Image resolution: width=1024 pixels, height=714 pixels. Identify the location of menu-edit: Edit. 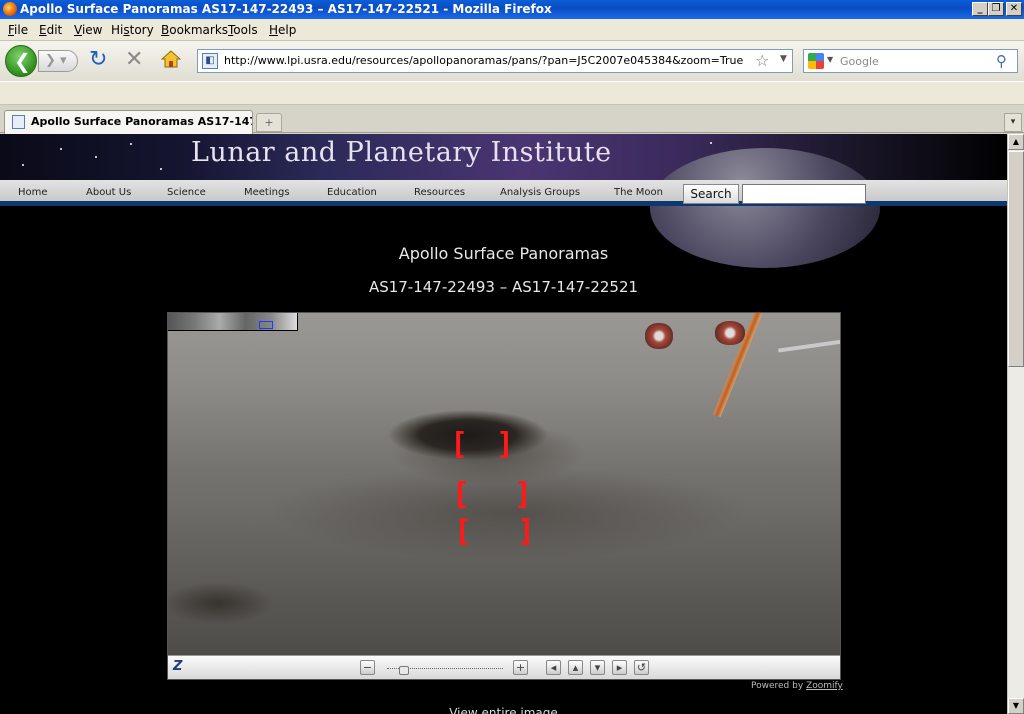
(50, 30).